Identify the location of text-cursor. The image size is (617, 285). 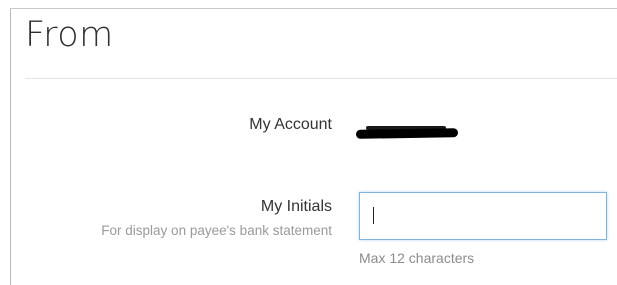
(373, 215).